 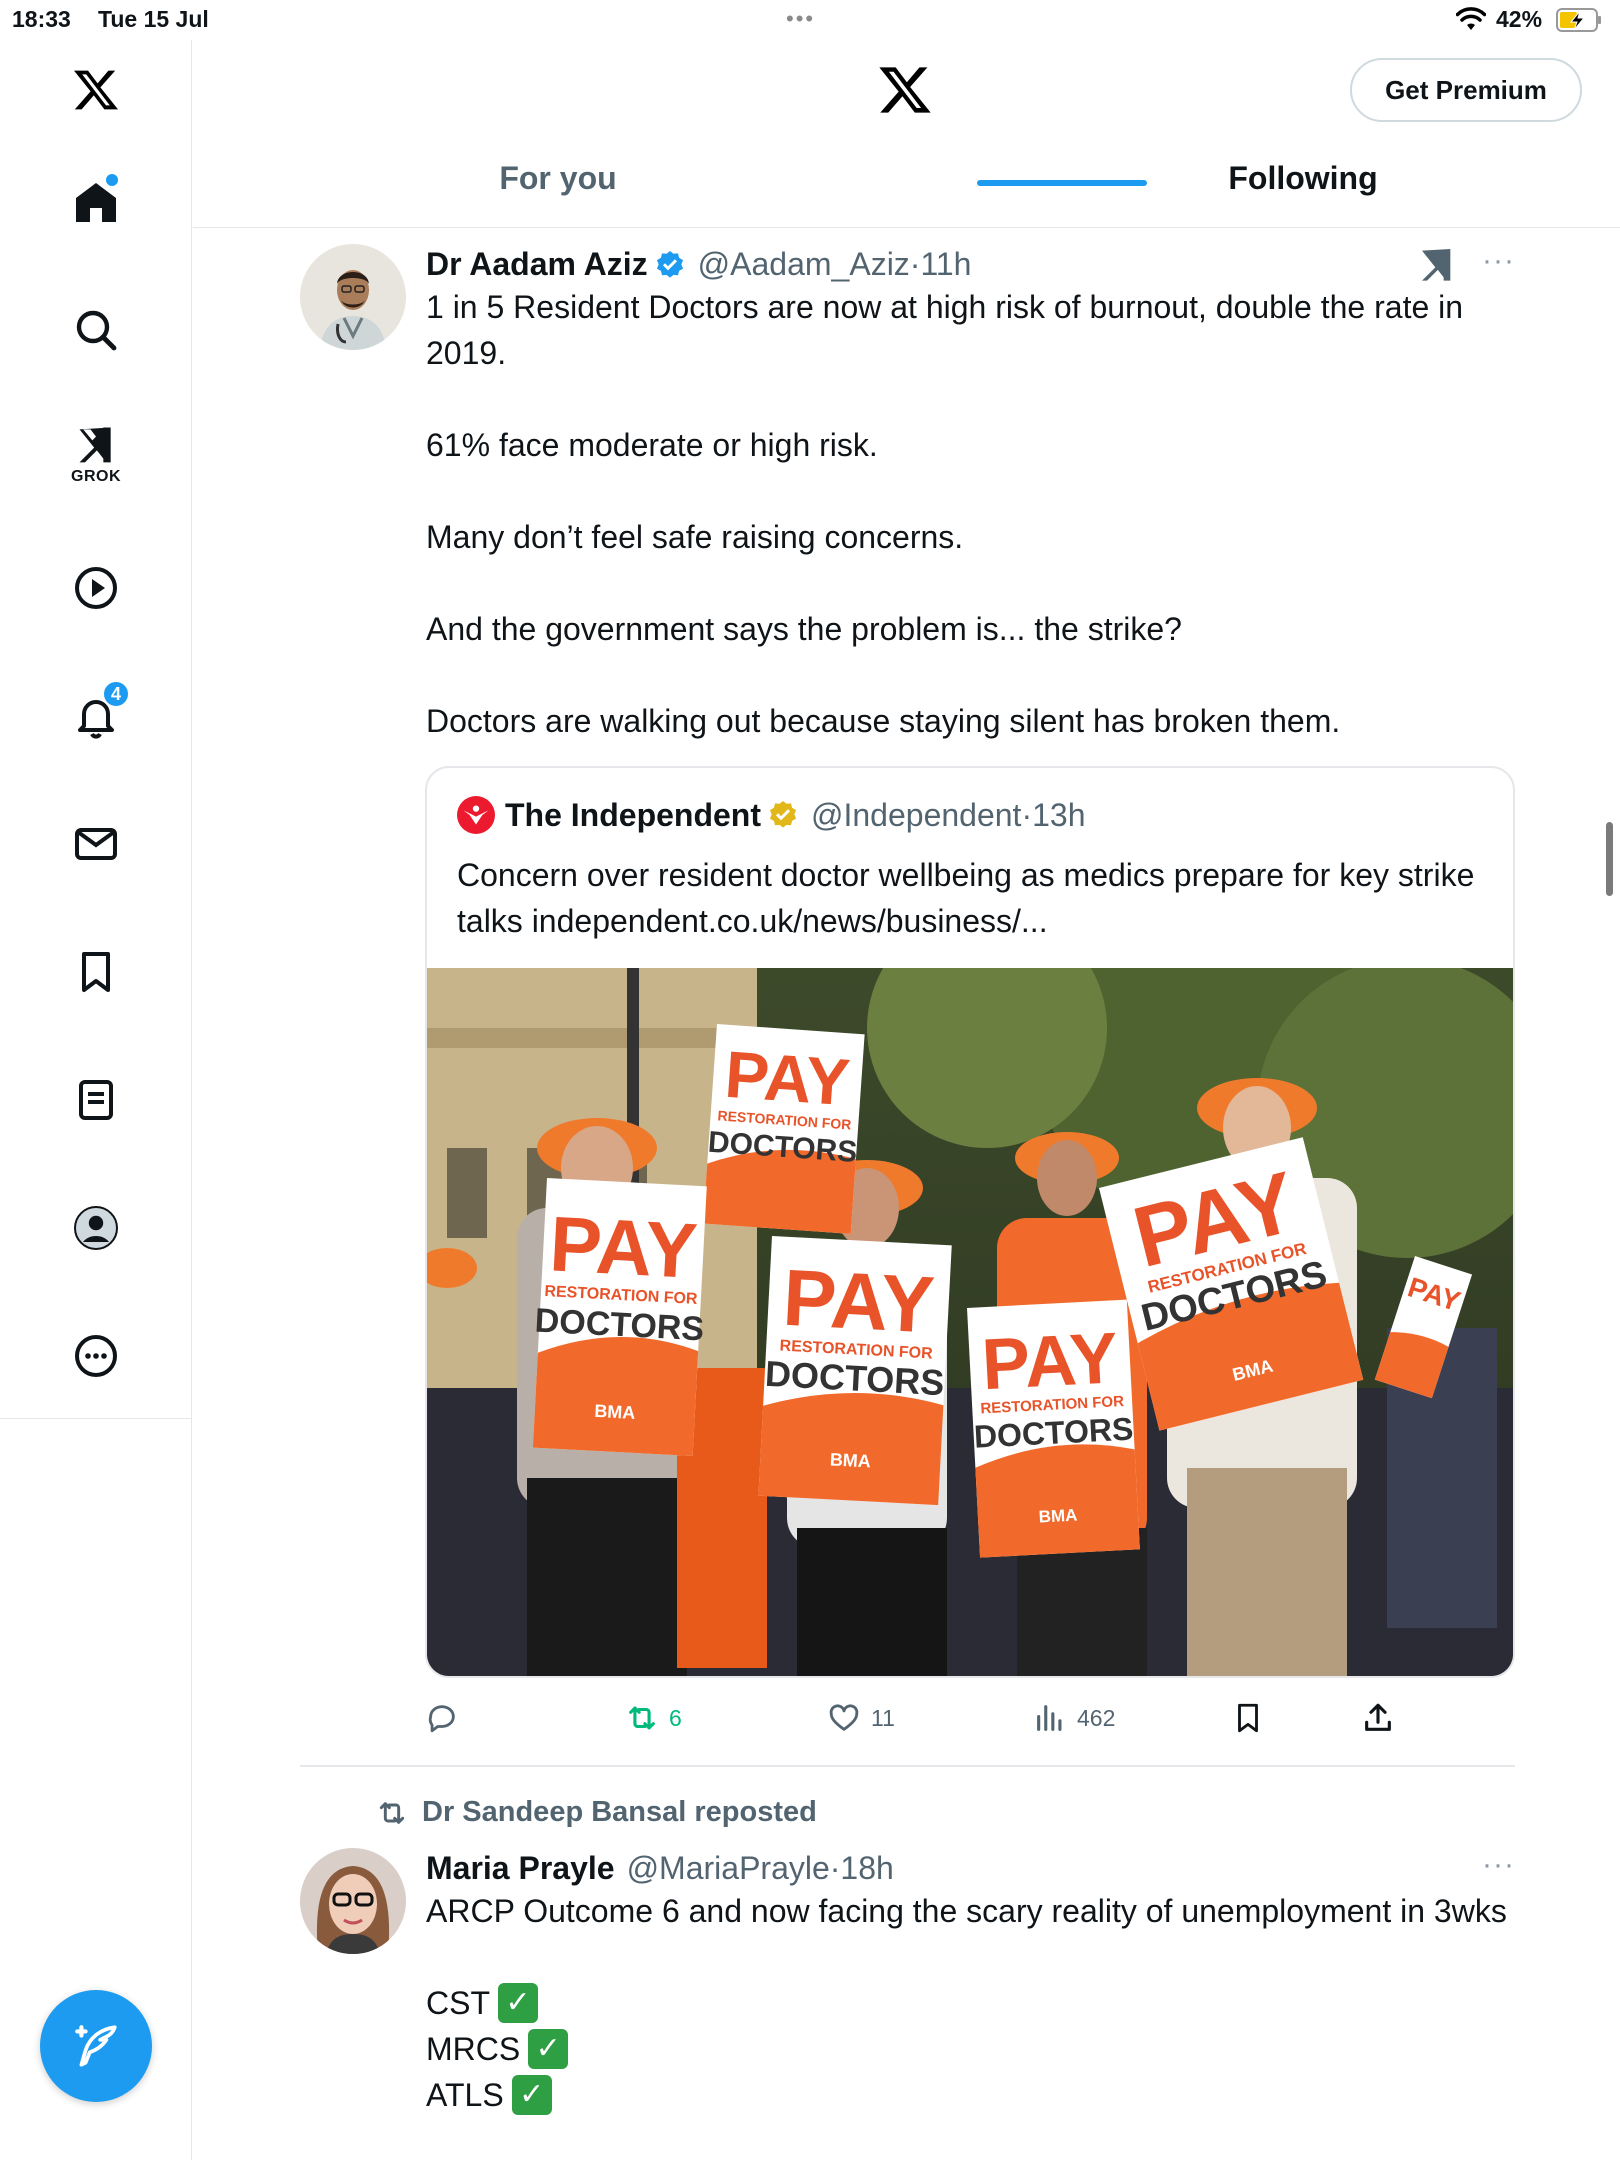 I want to click on like-count: 11, so click(x=883, y=1717).